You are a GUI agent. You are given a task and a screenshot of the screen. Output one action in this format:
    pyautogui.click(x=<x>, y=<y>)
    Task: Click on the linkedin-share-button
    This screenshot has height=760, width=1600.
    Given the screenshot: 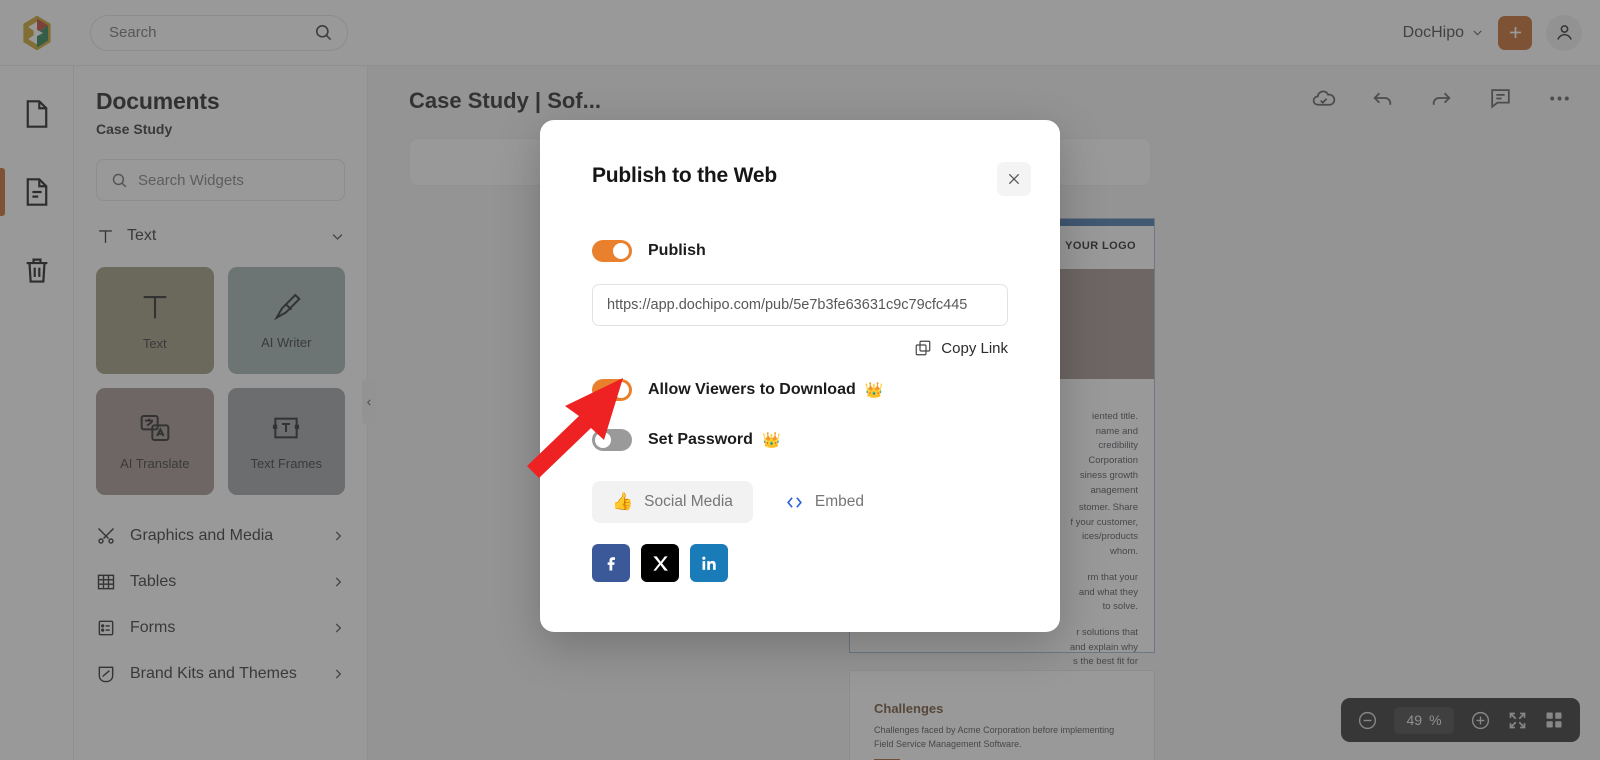 What is the action you would take?
    pyautogui.click(x=709, y=563)
    